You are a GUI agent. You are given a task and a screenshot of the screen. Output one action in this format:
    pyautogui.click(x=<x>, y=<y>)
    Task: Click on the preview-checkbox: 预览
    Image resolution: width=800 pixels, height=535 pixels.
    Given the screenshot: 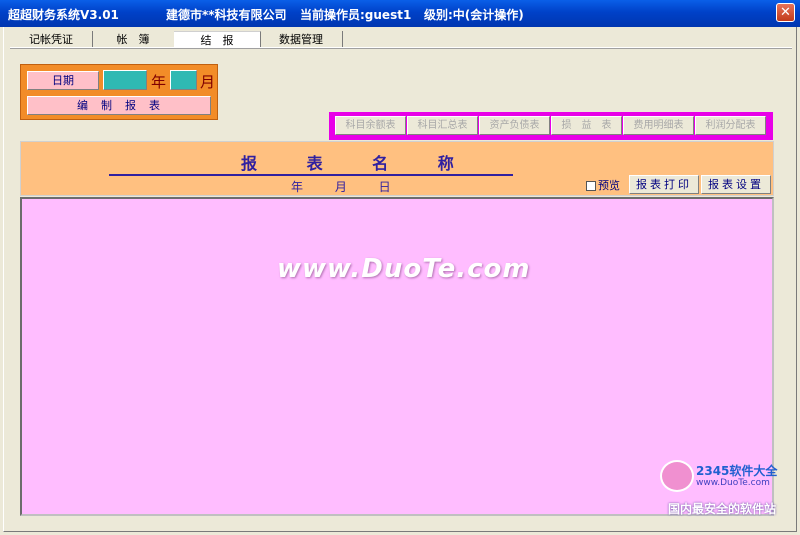 What is the action you would take?
    pyautogui.click(x=603, y=185)
    